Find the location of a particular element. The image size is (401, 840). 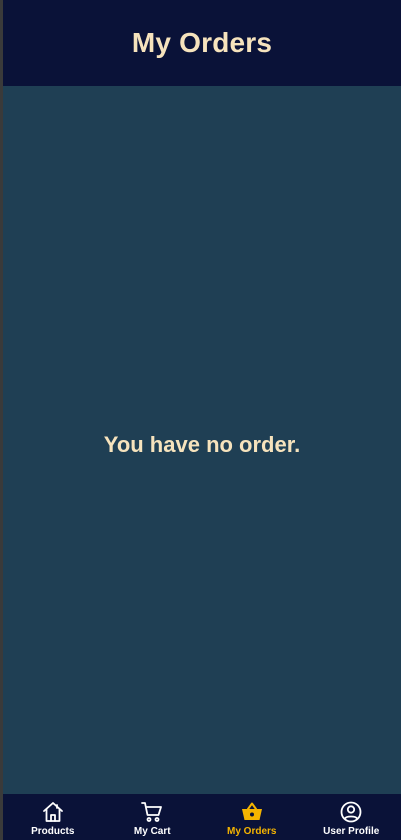

page-title: My Orders is located at coordinates (202, 42).